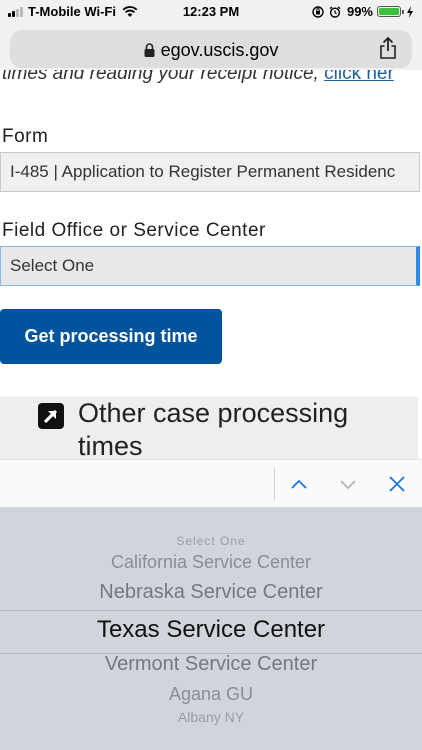 This screenshot has width=422, height=750. Describe the element at coordinates (211, 717) in the screenshot. I see `picker-option: Albany NY` at that location.